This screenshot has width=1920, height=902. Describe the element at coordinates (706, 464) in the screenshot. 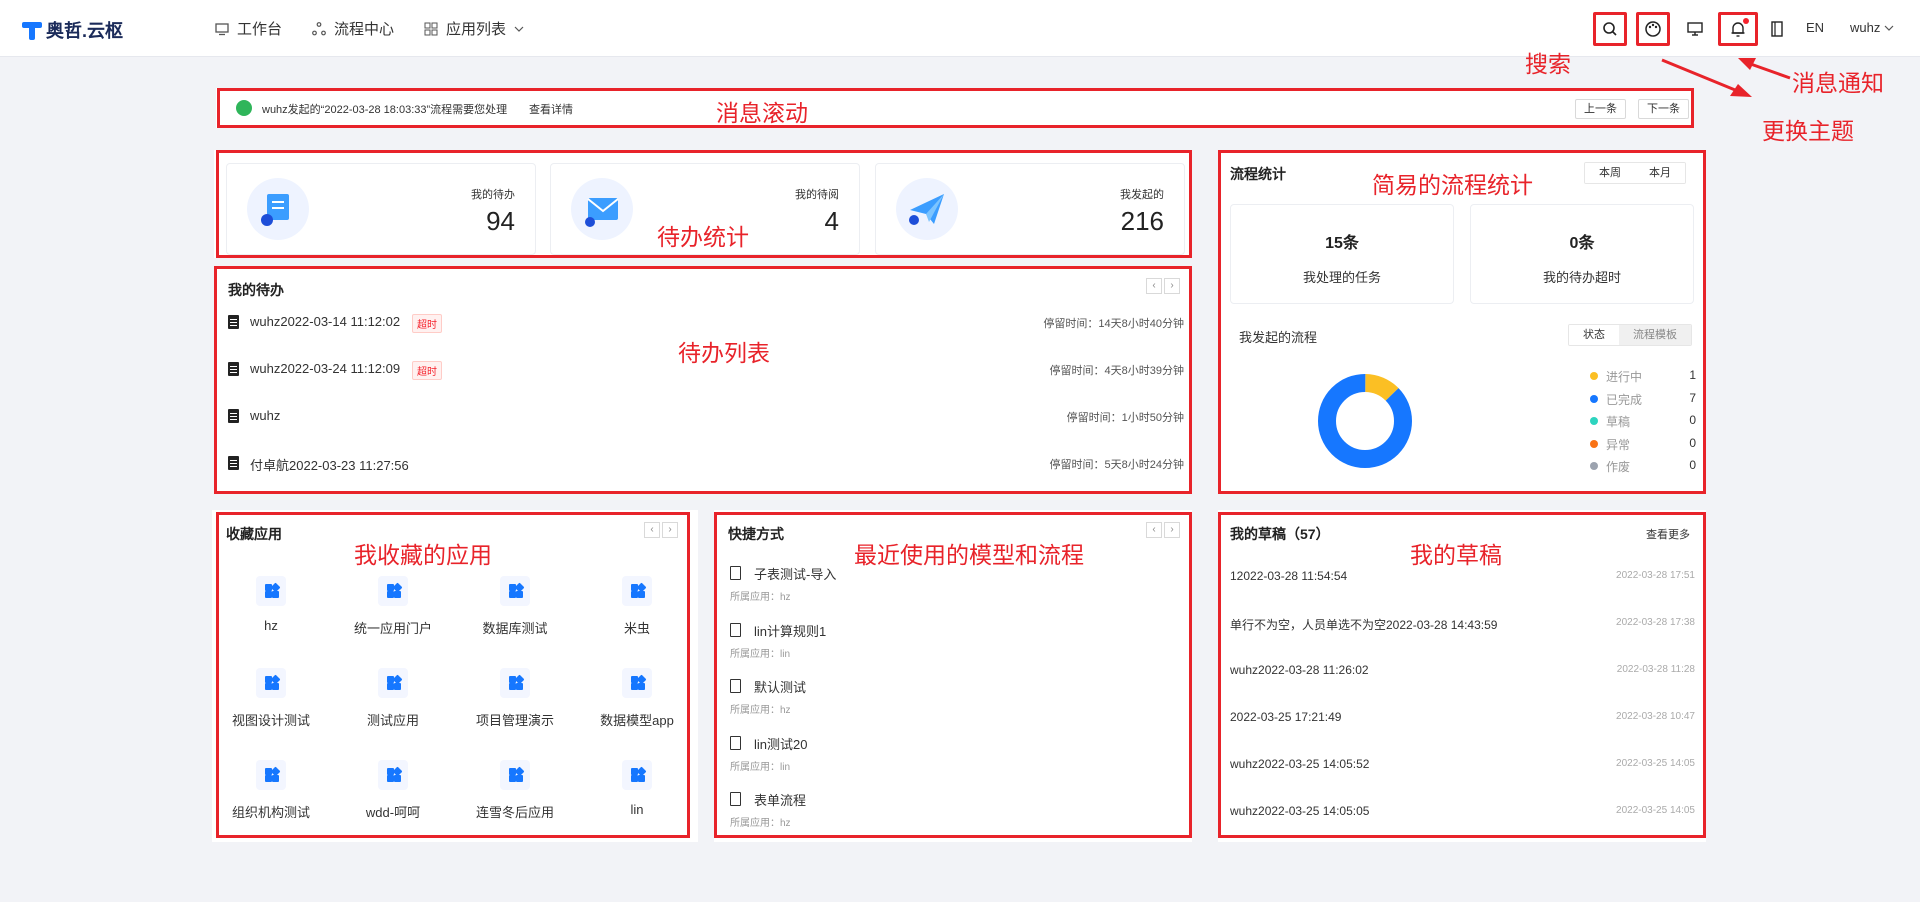

I see `todo-row: 付卓航2022-03-23 11:27:56 停留时间：5天8小时24分钟` at that location.